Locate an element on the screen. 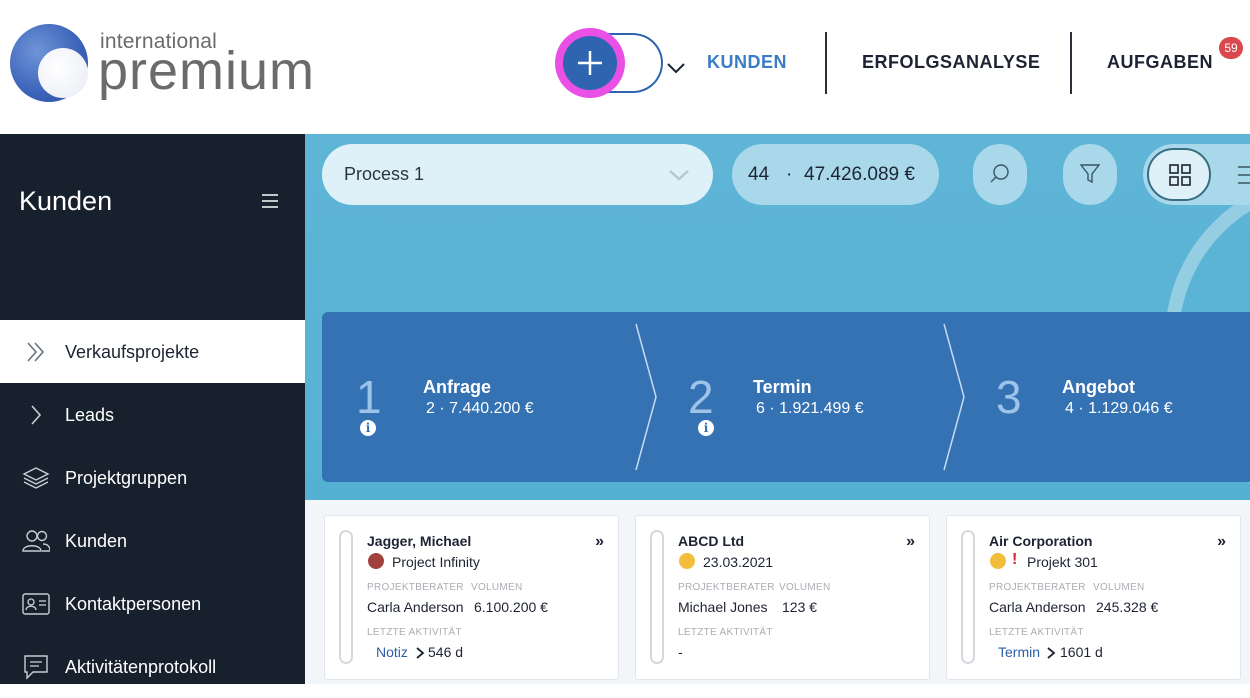 This screenshot has width=1250, height=698. list-view-icon is located at coordinates (1243, 175).